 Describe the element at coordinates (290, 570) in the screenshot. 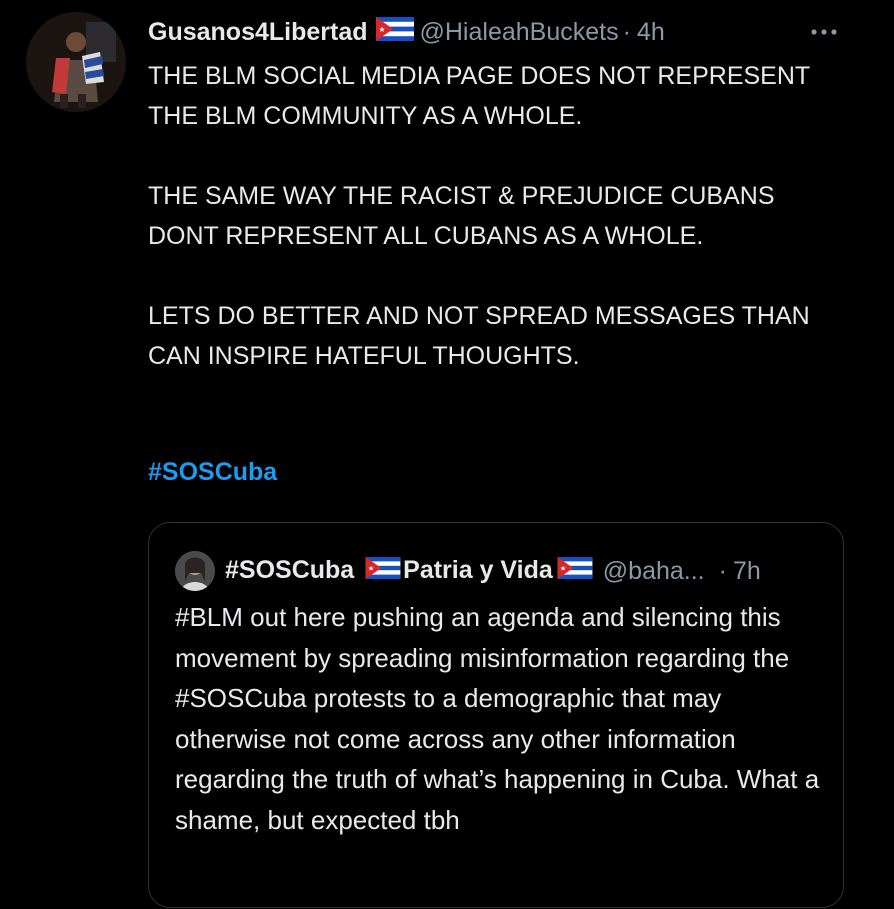

I see `quoted-name-hashtag: #SOSCuba` at that location.